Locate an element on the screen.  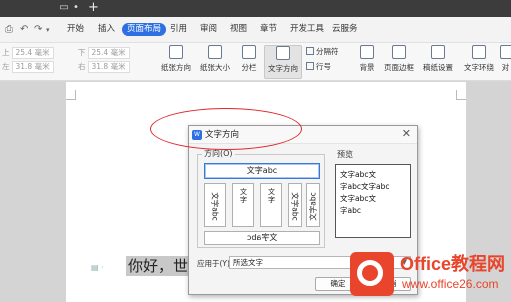
preview-line: 字abc文字abc is located at coordinates (365, 186).